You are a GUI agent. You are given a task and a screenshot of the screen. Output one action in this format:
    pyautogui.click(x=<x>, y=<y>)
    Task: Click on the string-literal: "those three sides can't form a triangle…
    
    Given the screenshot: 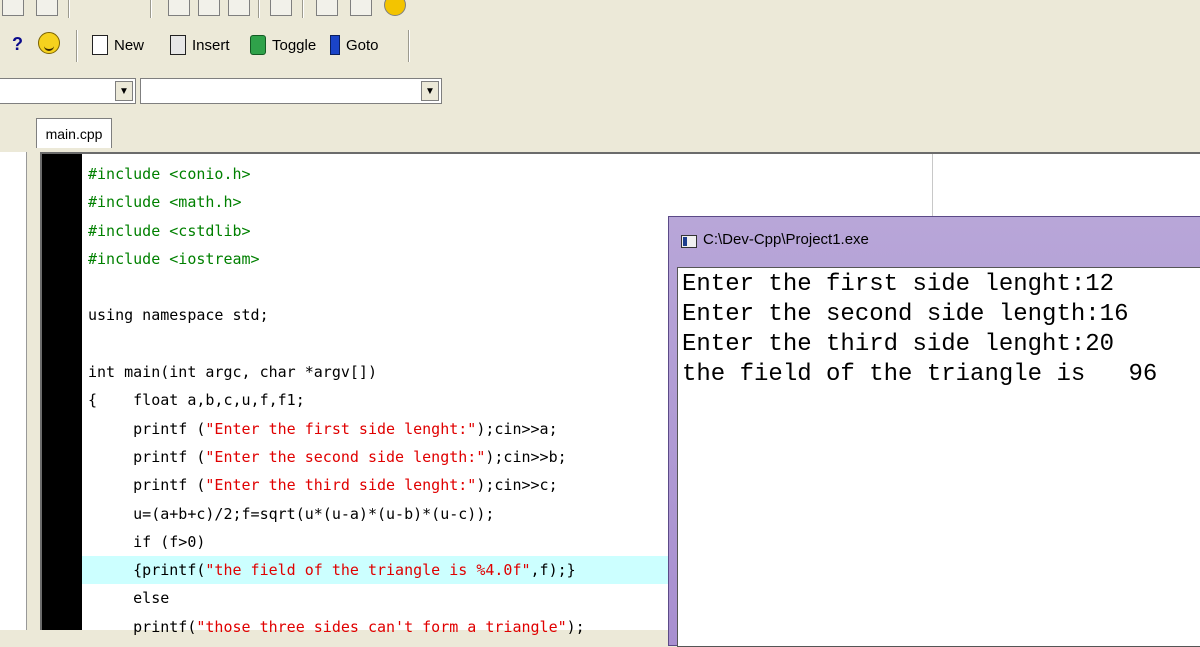 What is the action you would take?
    pyautogui.click(x=381, y=626)
    